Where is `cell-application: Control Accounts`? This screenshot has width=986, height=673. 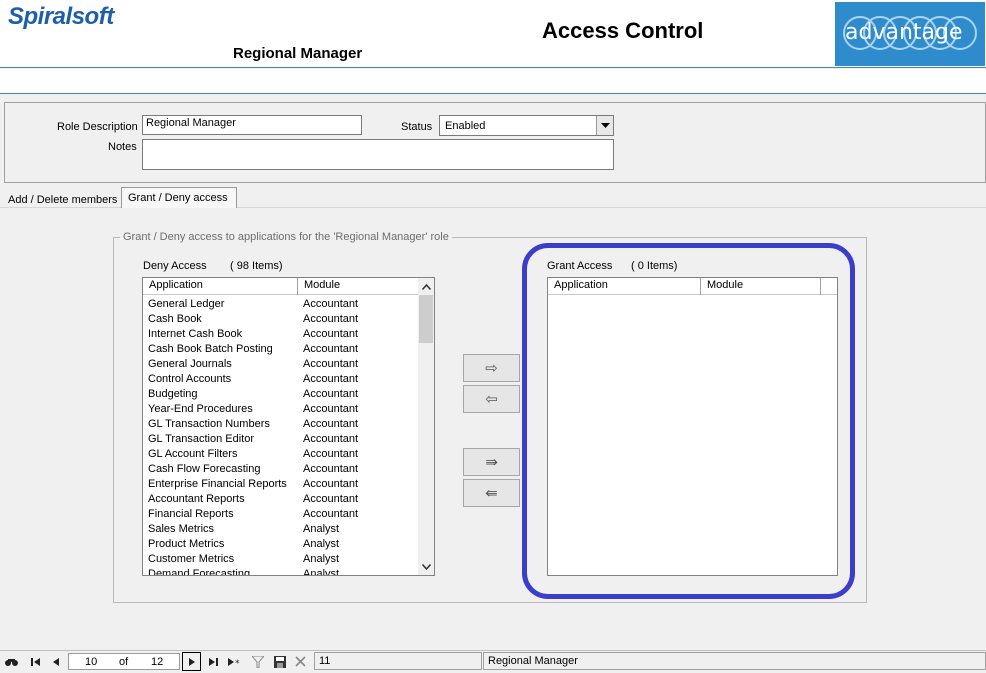 cell-application: Control Accounts is located at coordinates (190, 379).